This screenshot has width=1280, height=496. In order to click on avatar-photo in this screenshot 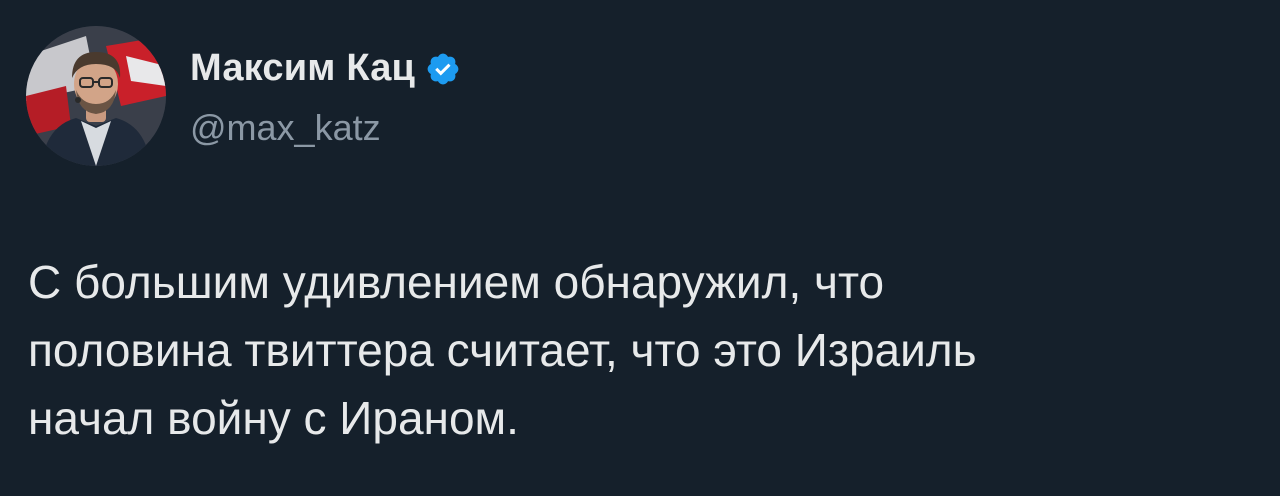, I will do `click(96, 96)`.